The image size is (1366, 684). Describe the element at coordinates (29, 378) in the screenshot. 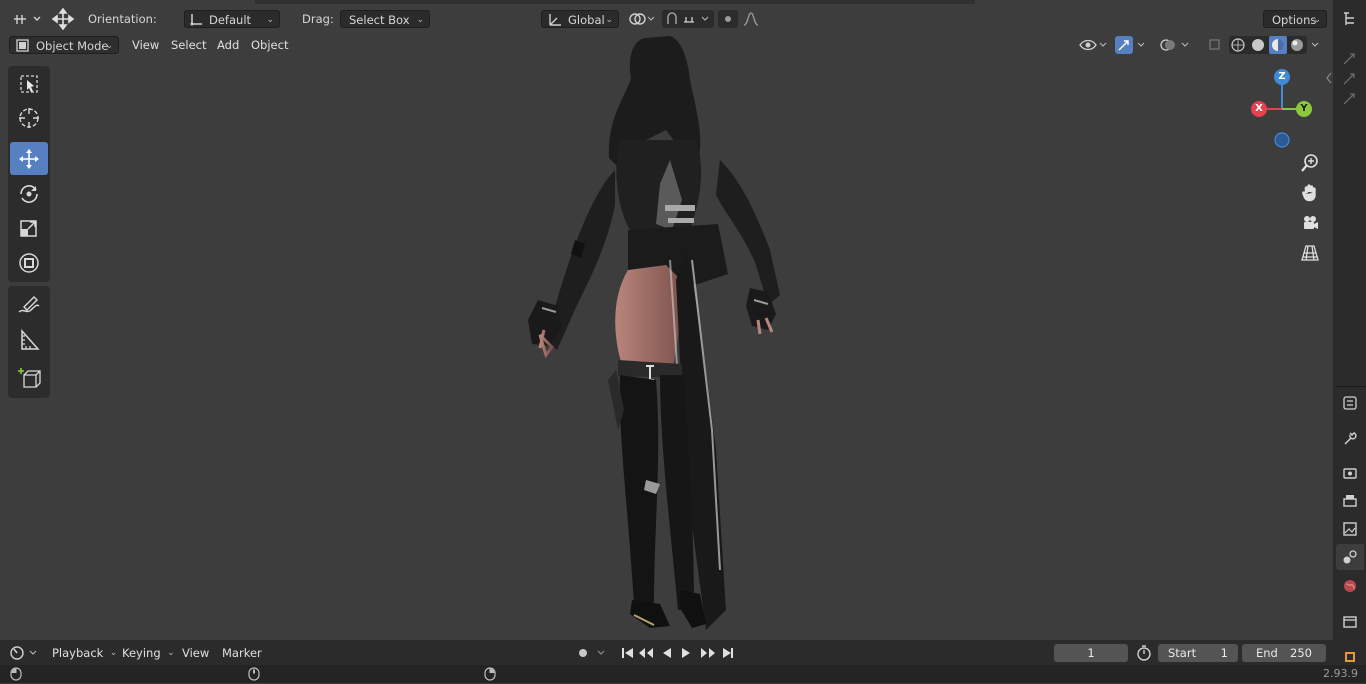

I see `add-cube-icon` at that location.